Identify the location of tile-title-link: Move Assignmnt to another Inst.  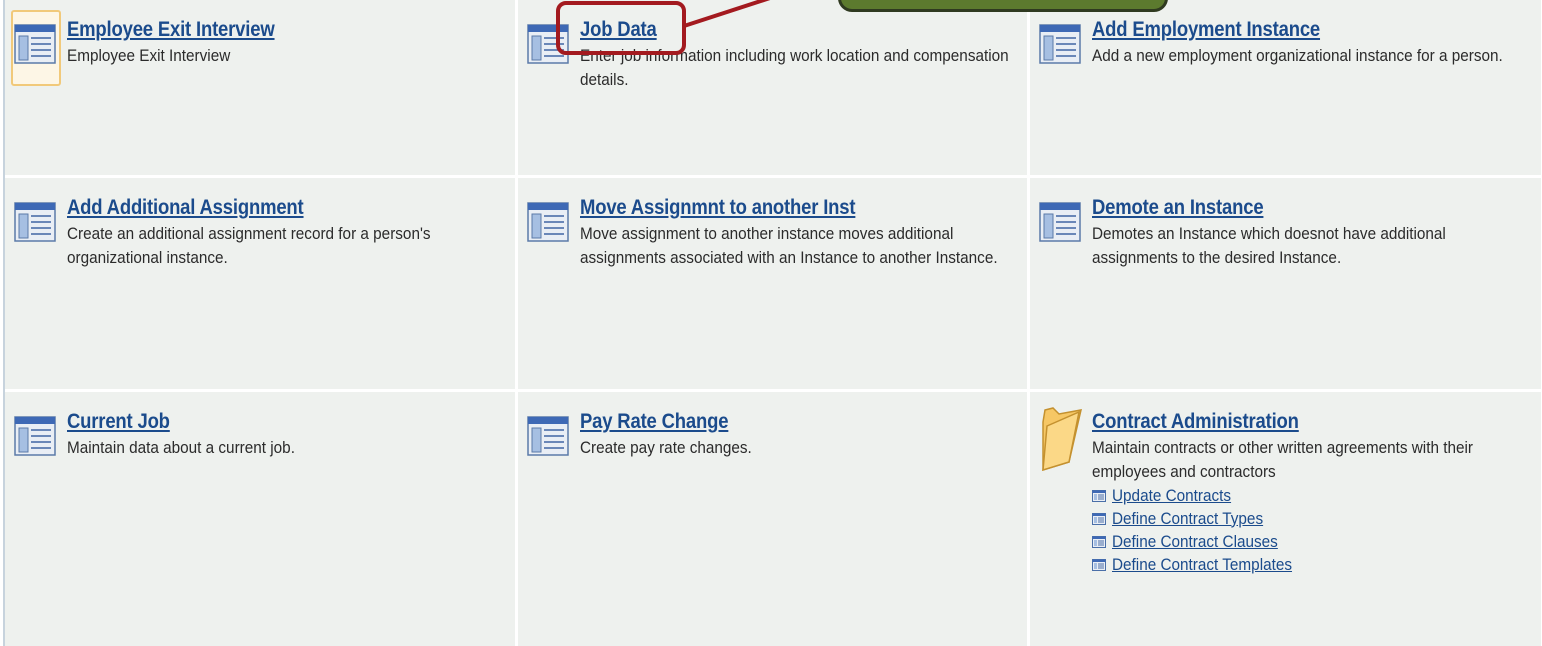
(718, 208).